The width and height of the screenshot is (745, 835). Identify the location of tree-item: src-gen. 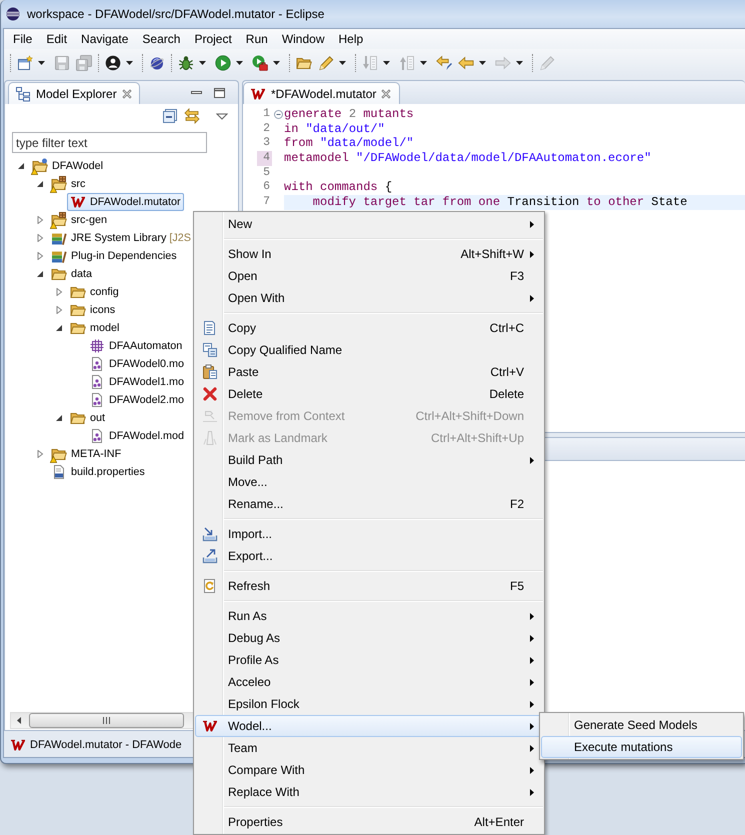
(79, 220).